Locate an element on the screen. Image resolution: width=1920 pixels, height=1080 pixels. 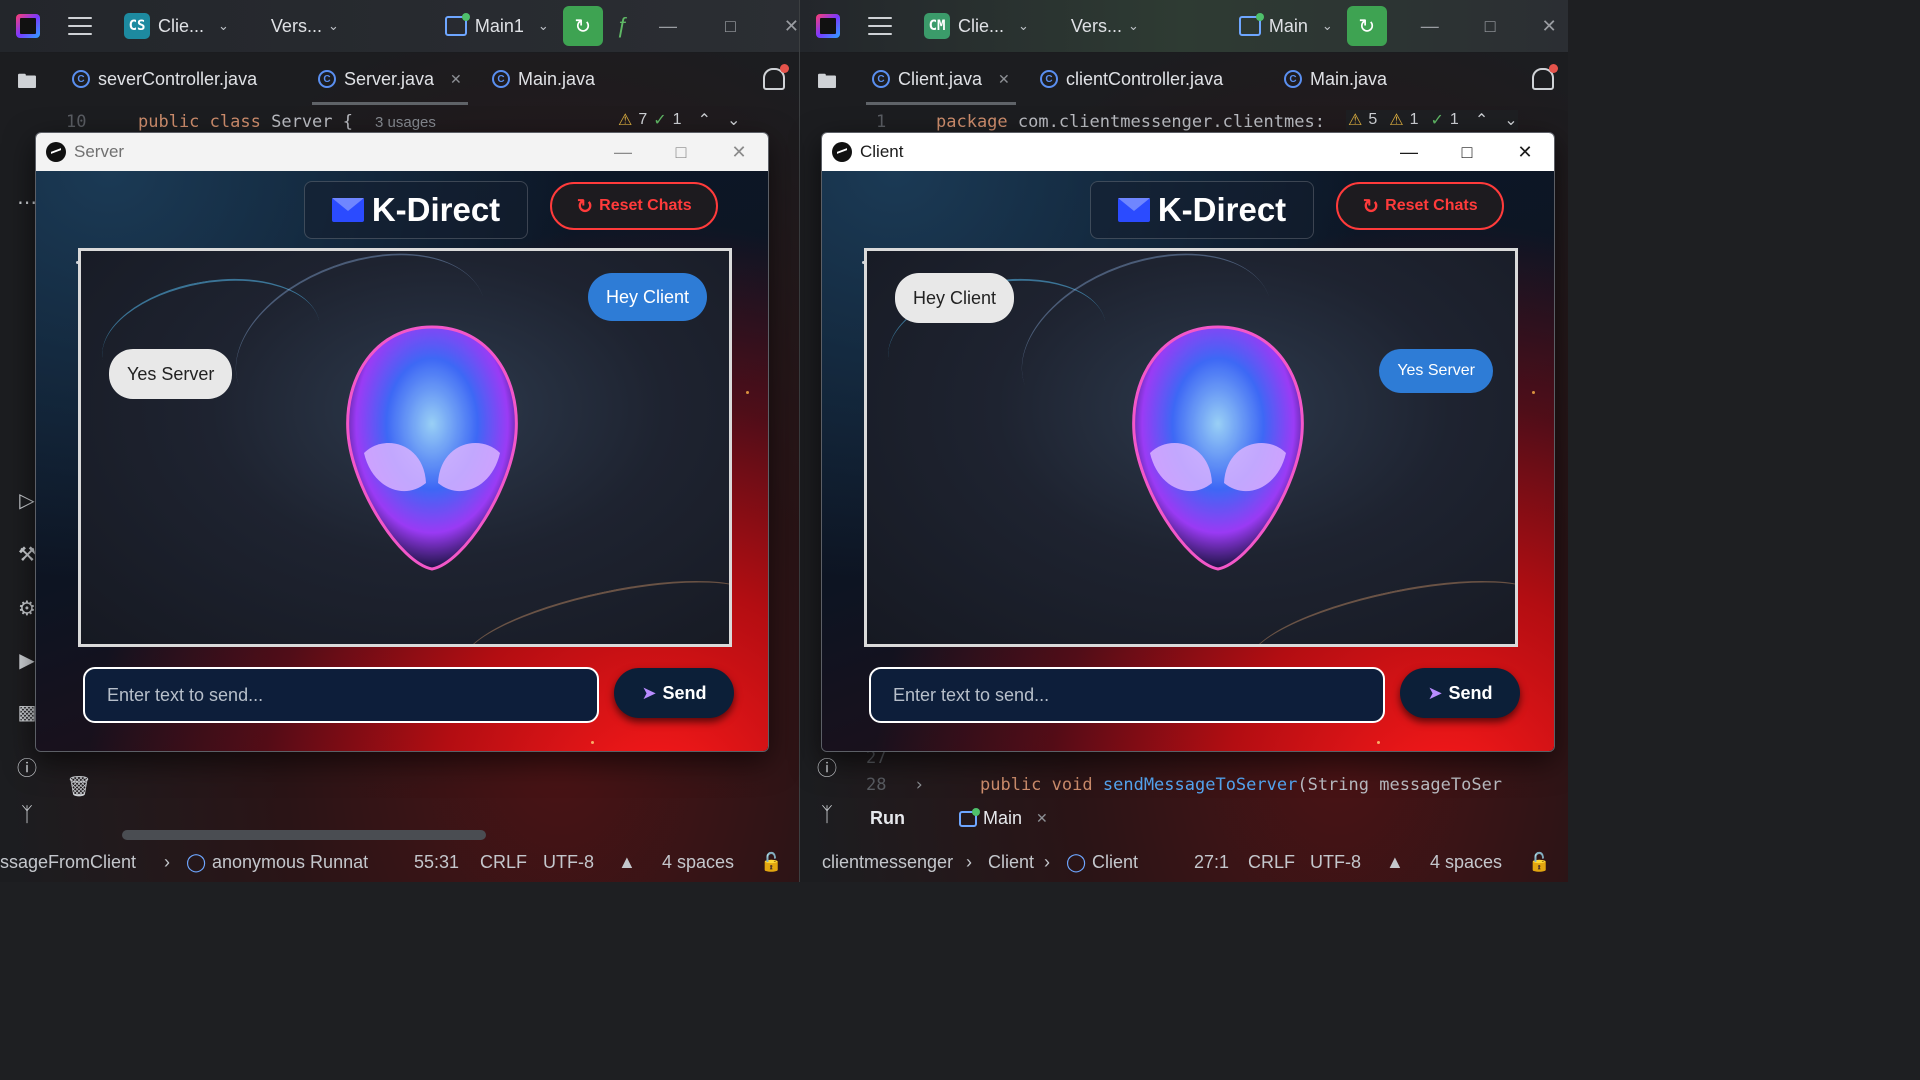
window-titlebar: Client — □ ✕ is located at coordinates (1188, 152).